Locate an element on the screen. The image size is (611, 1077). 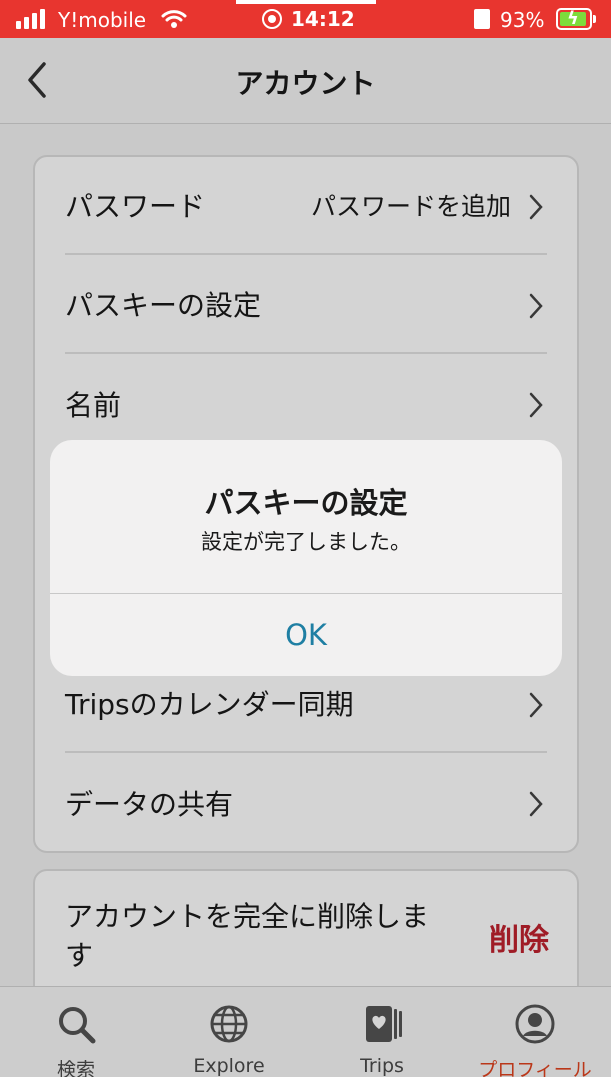
wifi-icon is located at coordinates (174, 19).